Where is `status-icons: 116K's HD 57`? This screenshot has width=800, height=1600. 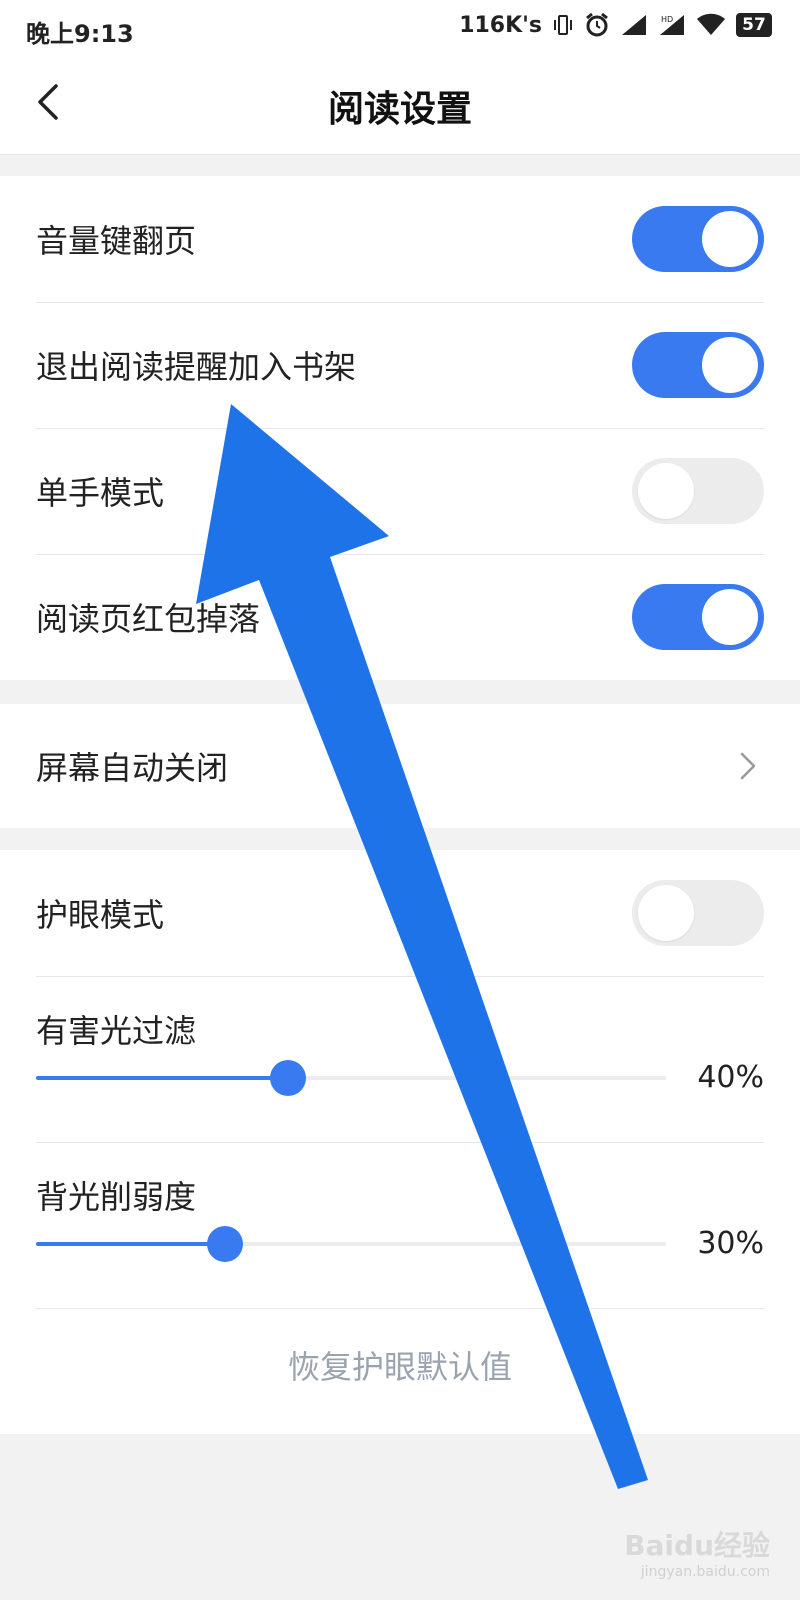
status-icons: 116K's HD 57 is located at coordinates (615, 25).